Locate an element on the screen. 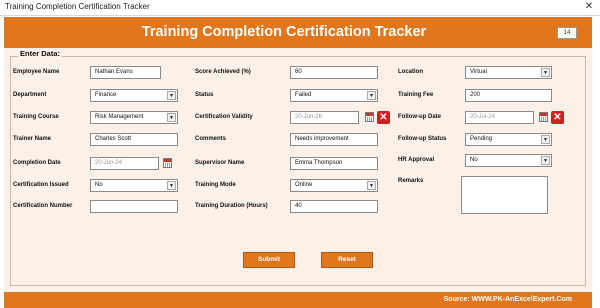 The image size is (600, 308). training-course-value: Risk Management is located at coordinates (119, 117).